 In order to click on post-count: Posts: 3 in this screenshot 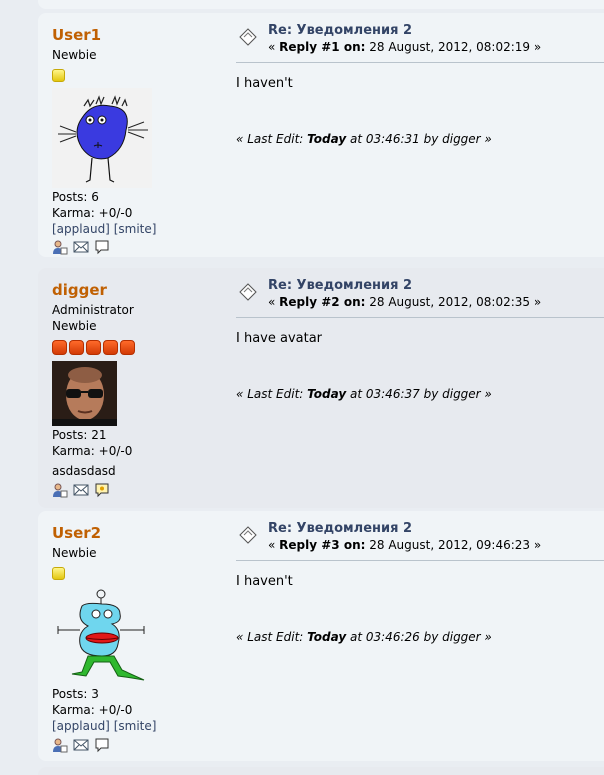, I will do `click(75, 694)`.